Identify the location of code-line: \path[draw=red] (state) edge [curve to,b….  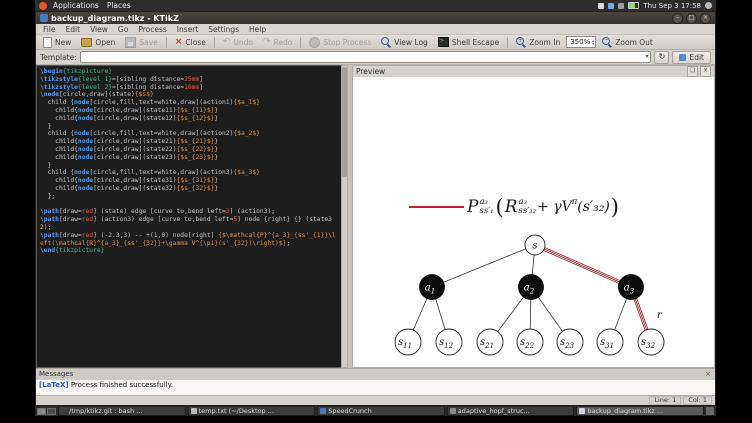
(158, 212).